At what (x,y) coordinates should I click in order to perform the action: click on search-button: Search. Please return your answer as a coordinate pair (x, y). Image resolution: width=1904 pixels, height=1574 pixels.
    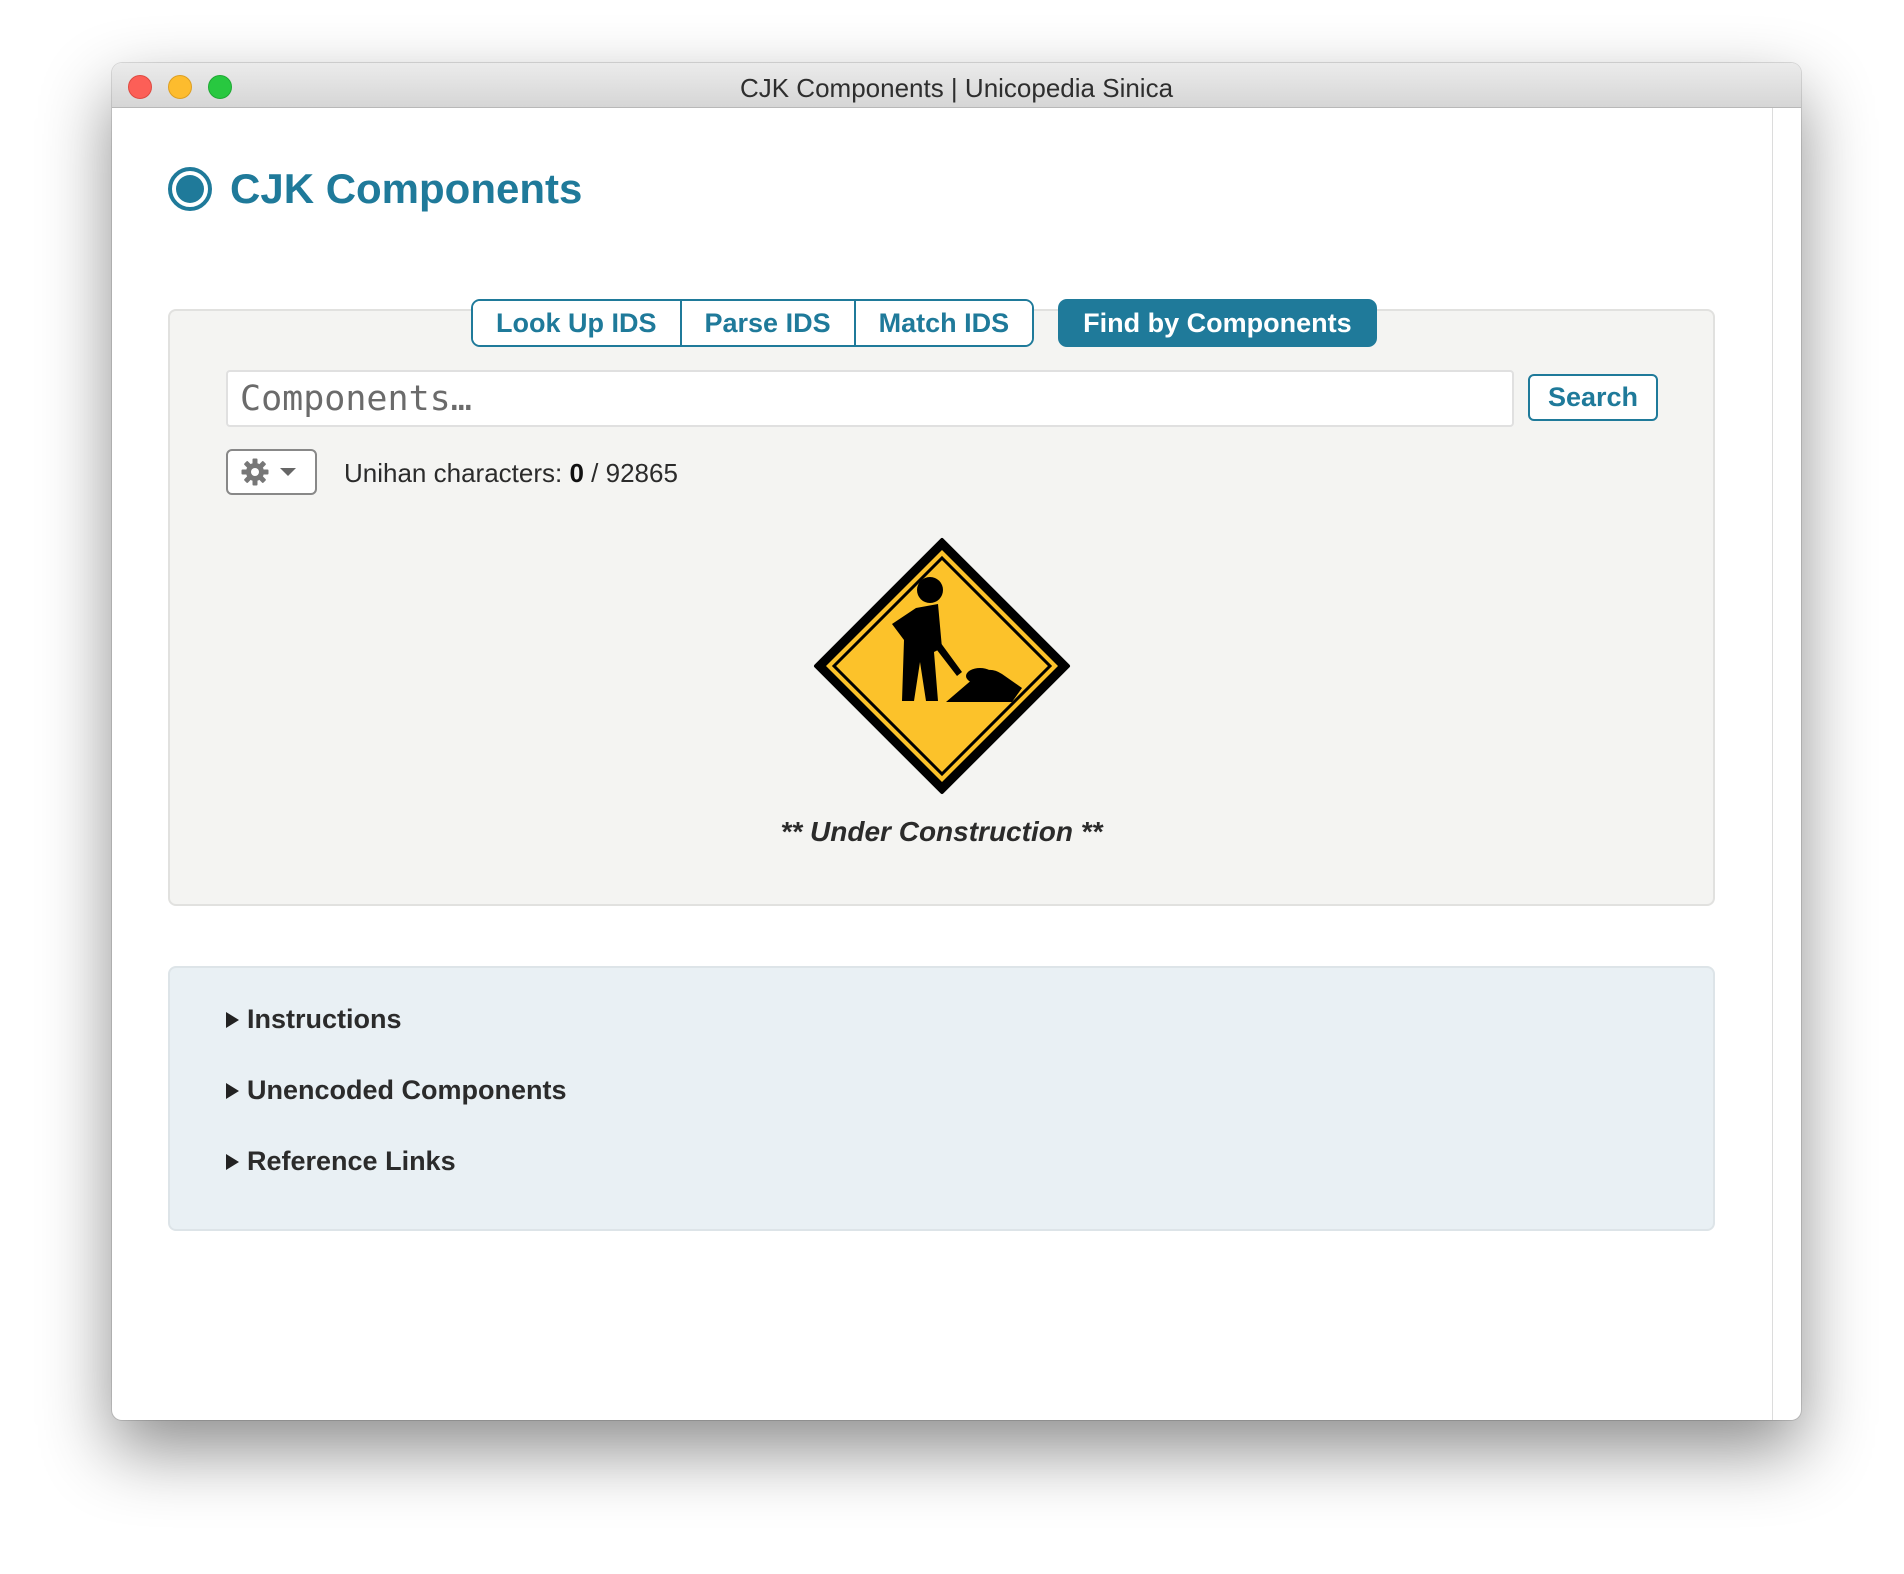
    Looking at the image, I should click on (1593, 397).